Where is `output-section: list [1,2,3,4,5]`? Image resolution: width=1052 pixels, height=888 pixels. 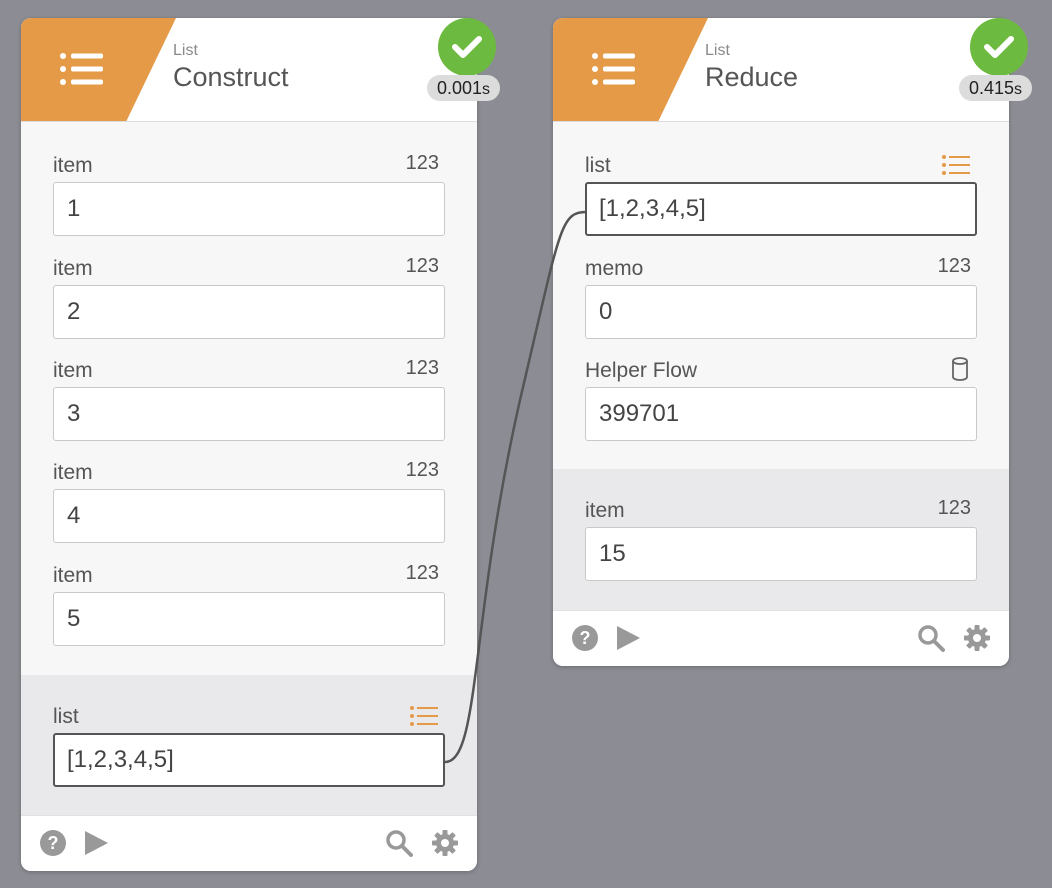
output-section: list [1,2,3,4,5] is located at coordinates (249, 745).